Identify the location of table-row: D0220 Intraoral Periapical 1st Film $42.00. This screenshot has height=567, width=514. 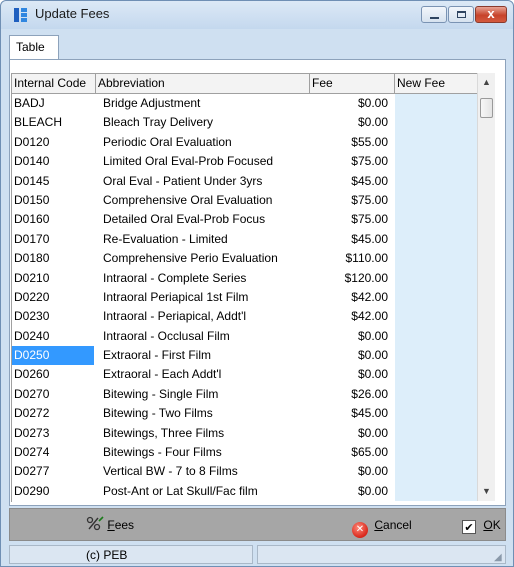
(244, 297).